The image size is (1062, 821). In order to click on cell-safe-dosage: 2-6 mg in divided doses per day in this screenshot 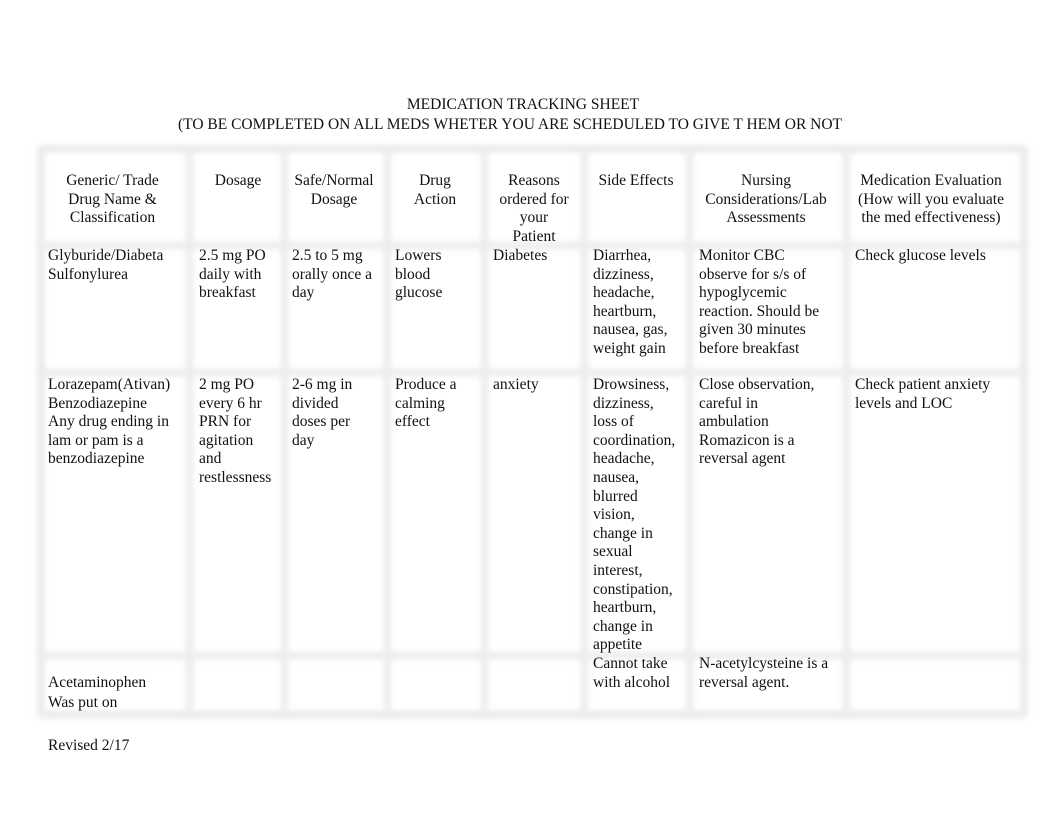, I will do `click(322, 412)`.